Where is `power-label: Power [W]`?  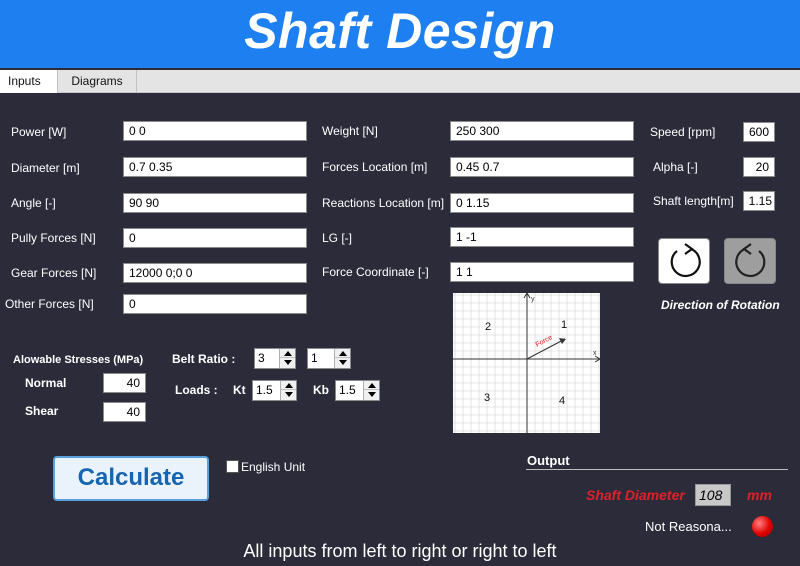
power-label: Power [W] is located at coordinates (39, 132).